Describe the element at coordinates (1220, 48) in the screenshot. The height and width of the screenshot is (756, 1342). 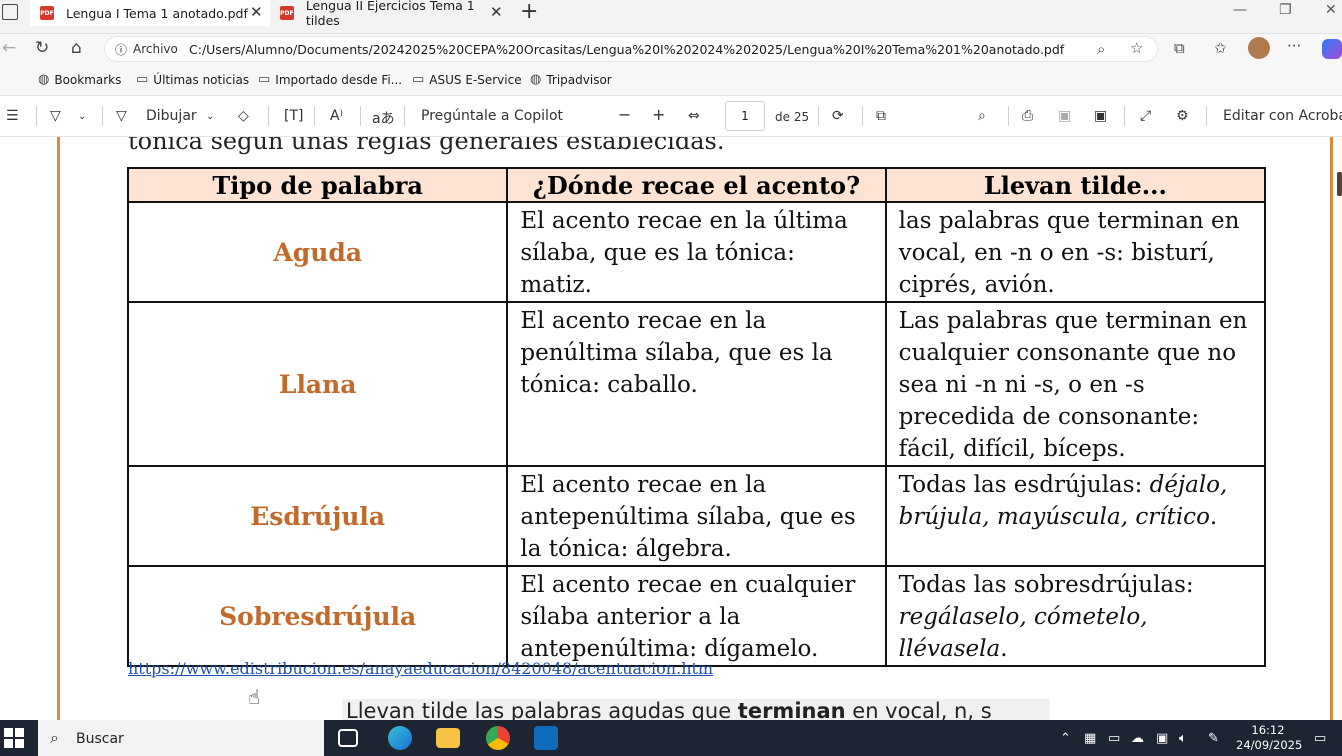
I see `favorites-icon: ✩` at that location.